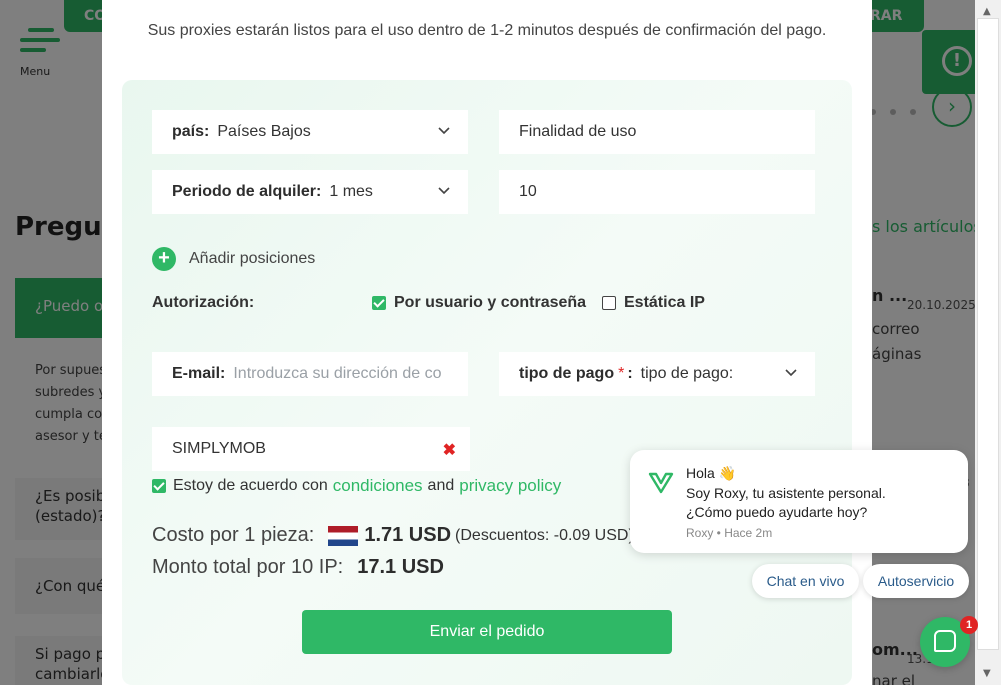  I want to click on country-select: país: Países Bajos, so click(310, 132).